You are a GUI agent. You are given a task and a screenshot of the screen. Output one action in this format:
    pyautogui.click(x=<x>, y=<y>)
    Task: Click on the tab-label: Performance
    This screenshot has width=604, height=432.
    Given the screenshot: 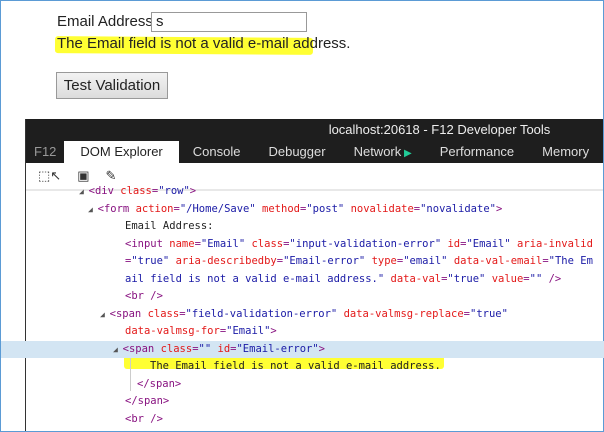 What is the action you would take?
    pyautogui.click(x=477, y=151)
    